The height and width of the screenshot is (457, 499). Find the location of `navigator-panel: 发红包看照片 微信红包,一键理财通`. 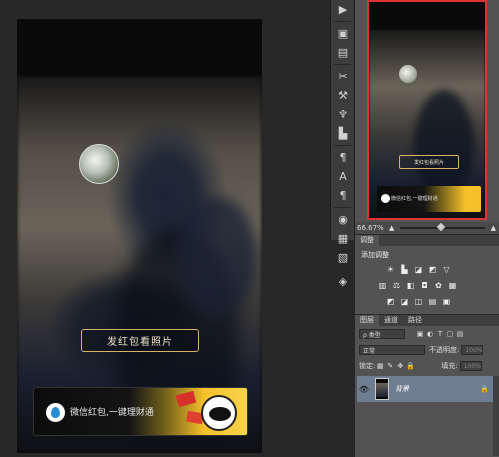

navigator-panel: 发红包看照片 微信红包,一键理财通 is located at coordinates (427, 116).